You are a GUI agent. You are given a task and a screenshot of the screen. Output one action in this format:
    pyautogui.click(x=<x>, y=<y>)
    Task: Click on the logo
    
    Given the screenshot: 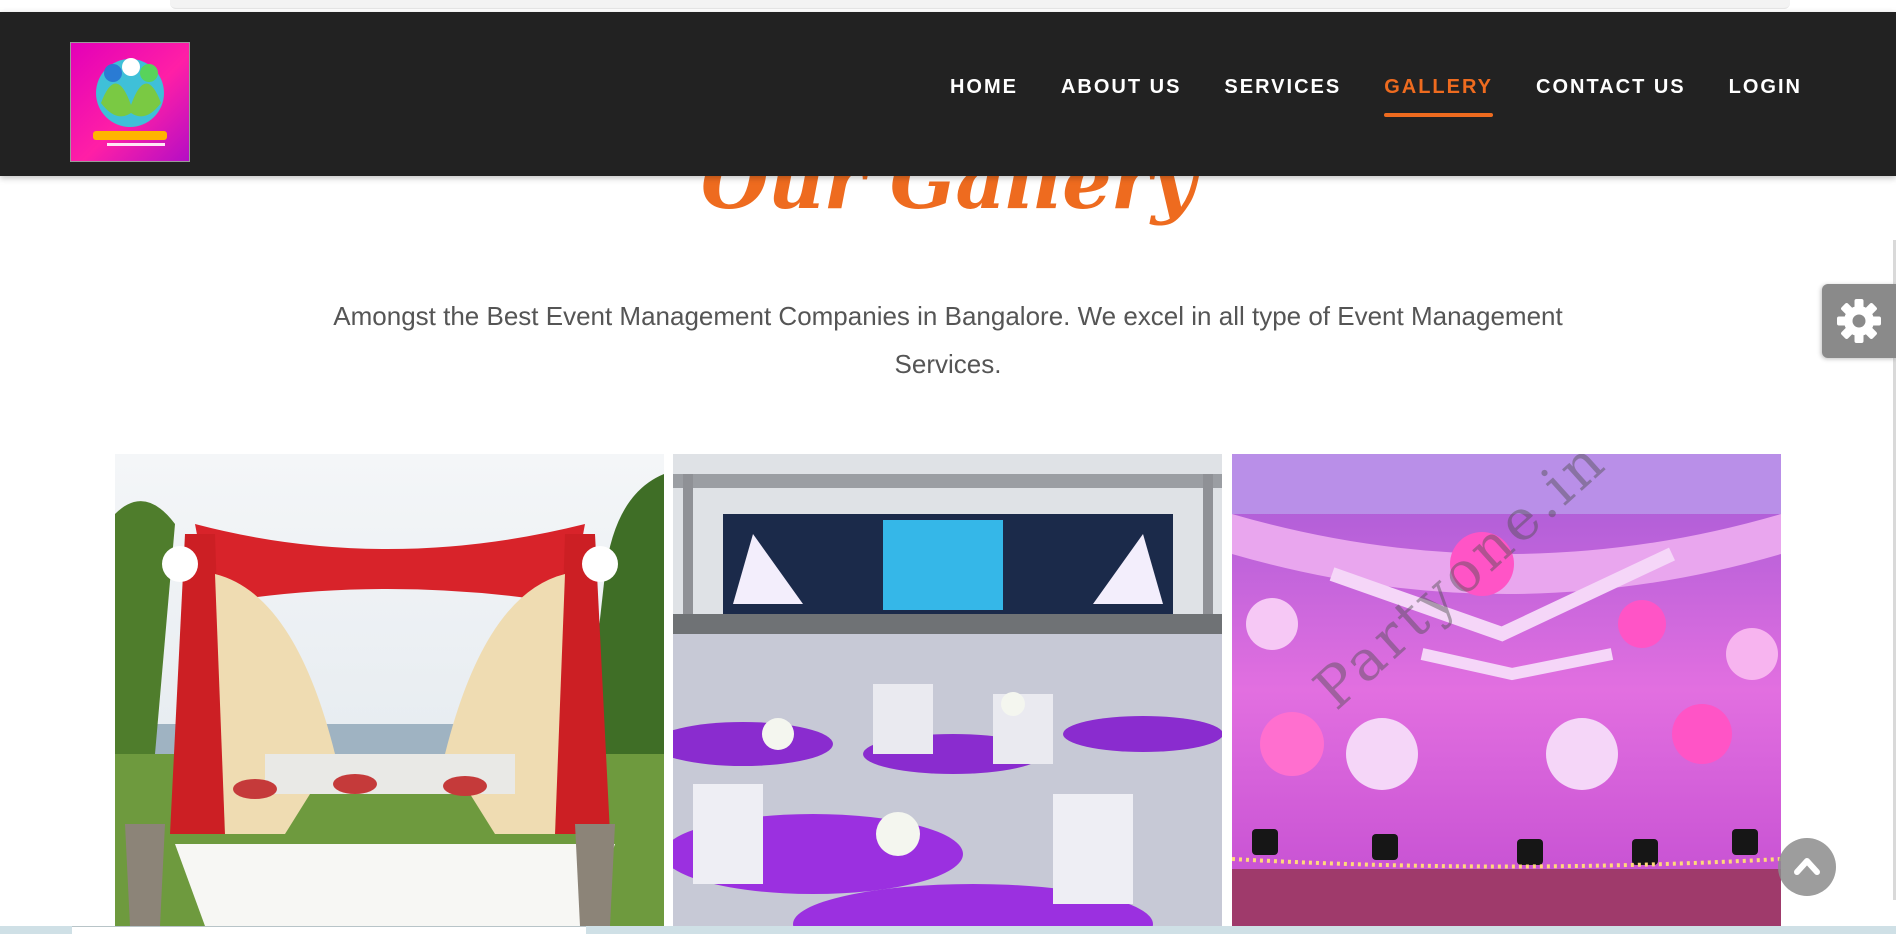 What is the action you would take?
    pyautogui.click(x=130, y=102)
    